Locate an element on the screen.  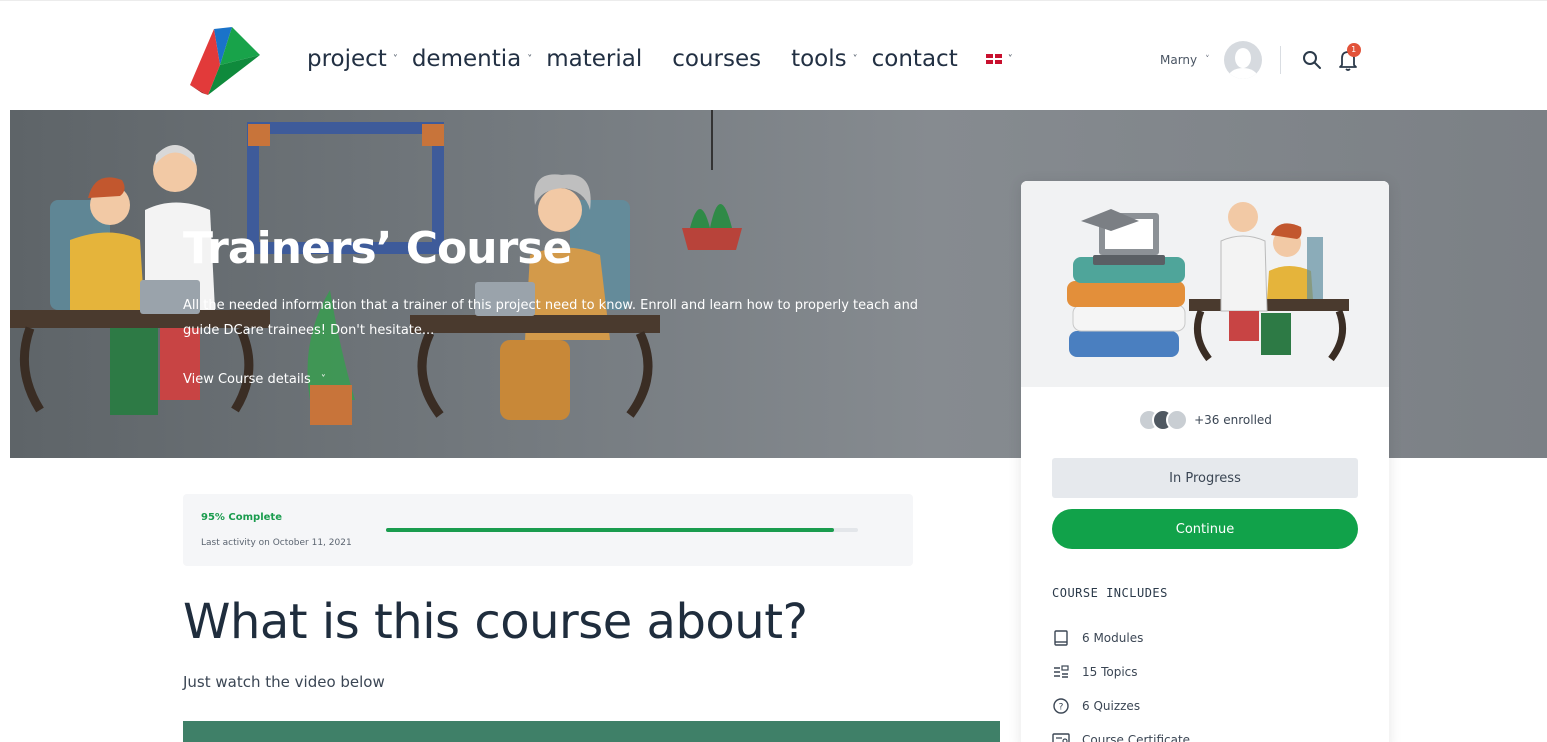
user-area: Marny ˅ 1 is located at coordinates (1260, 60).